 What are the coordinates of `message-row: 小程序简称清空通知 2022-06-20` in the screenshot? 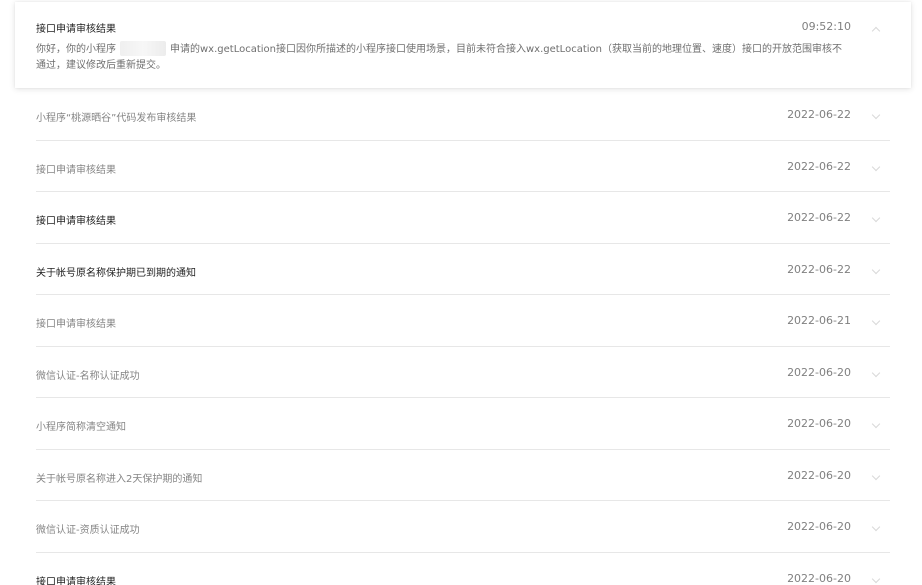 It's located at (463, 424).